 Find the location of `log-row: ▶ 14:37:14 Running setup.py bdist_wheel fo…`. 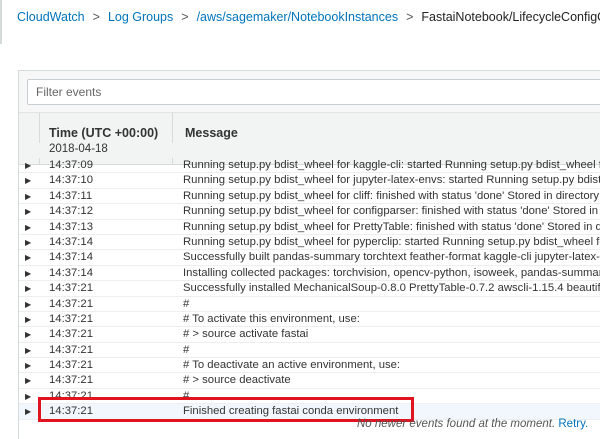

log-row: ▶ 14:37:14 Running setup.py bdist_wheel fo… is located at coordinates (309, 243).